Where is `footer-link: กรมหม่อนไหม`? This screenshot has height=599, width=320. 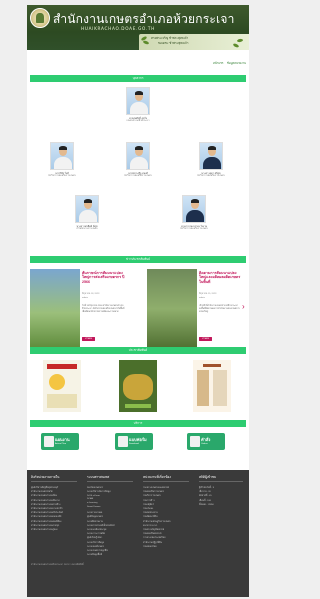 footer-link: กรมหม่อนไหม is located at coordinates (150, 546).